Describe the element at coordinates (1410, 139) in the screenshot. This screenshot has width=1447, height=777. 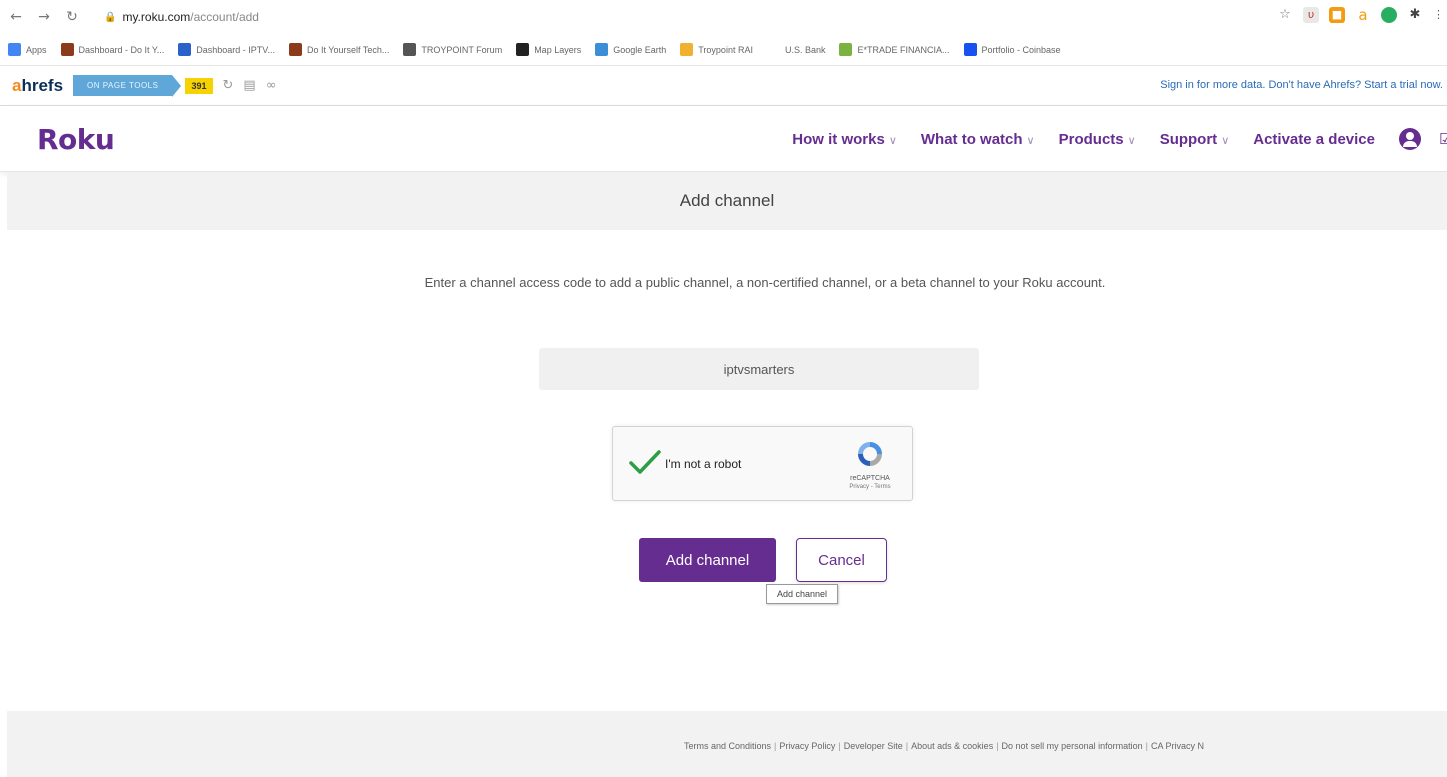
I see `account-user-icon` at that location.